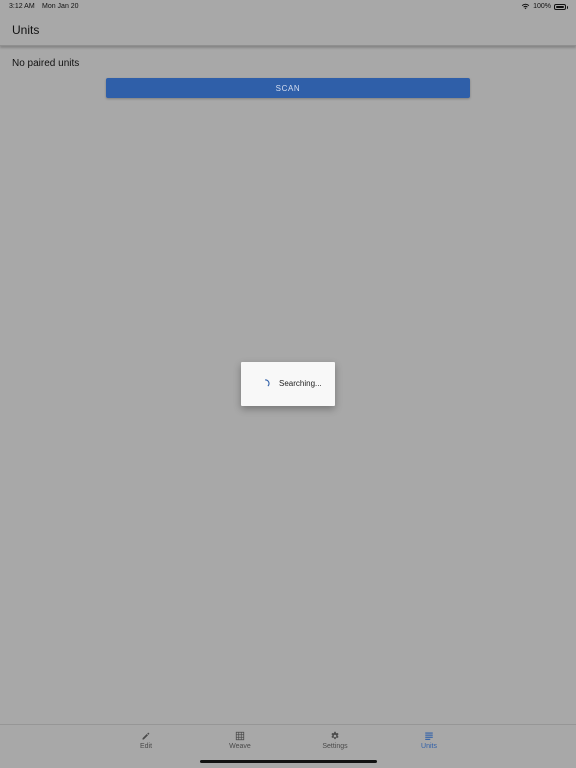 The height and width of the screenshot is (768, 576). What do you see at coordinates (335, 735) in the screenshot?
I see `gear-icon` at bounding box center [335, 735].